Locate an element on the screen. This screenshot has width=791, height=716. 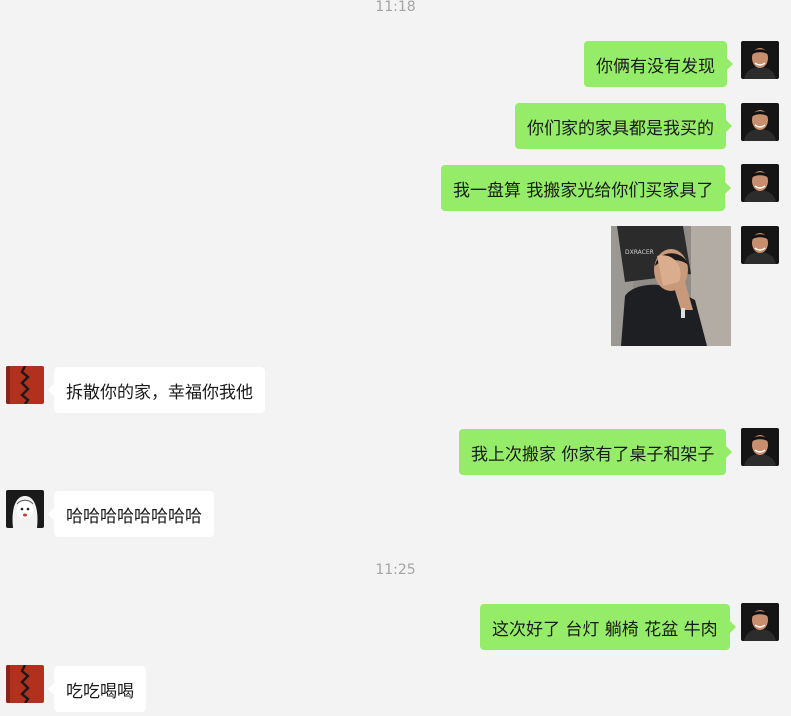
image-message: DXRACER is located at coordinates (671, 286).